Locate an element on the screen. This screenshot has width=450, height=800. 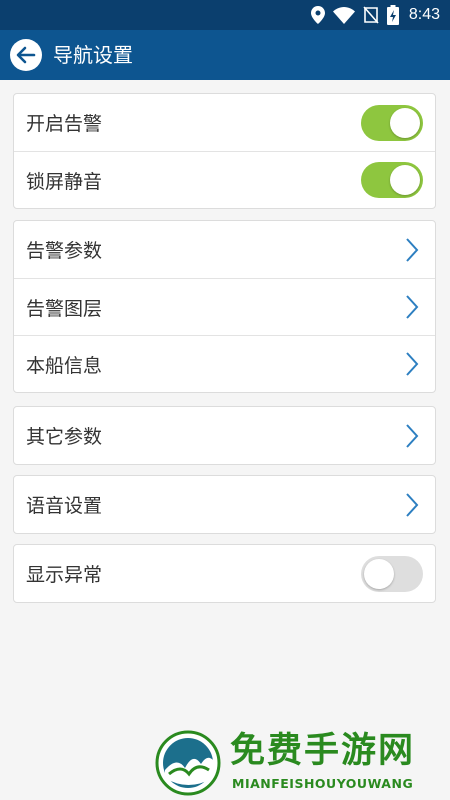
settings-group-voice: 语音设置 is located at coordinates (224, 504).